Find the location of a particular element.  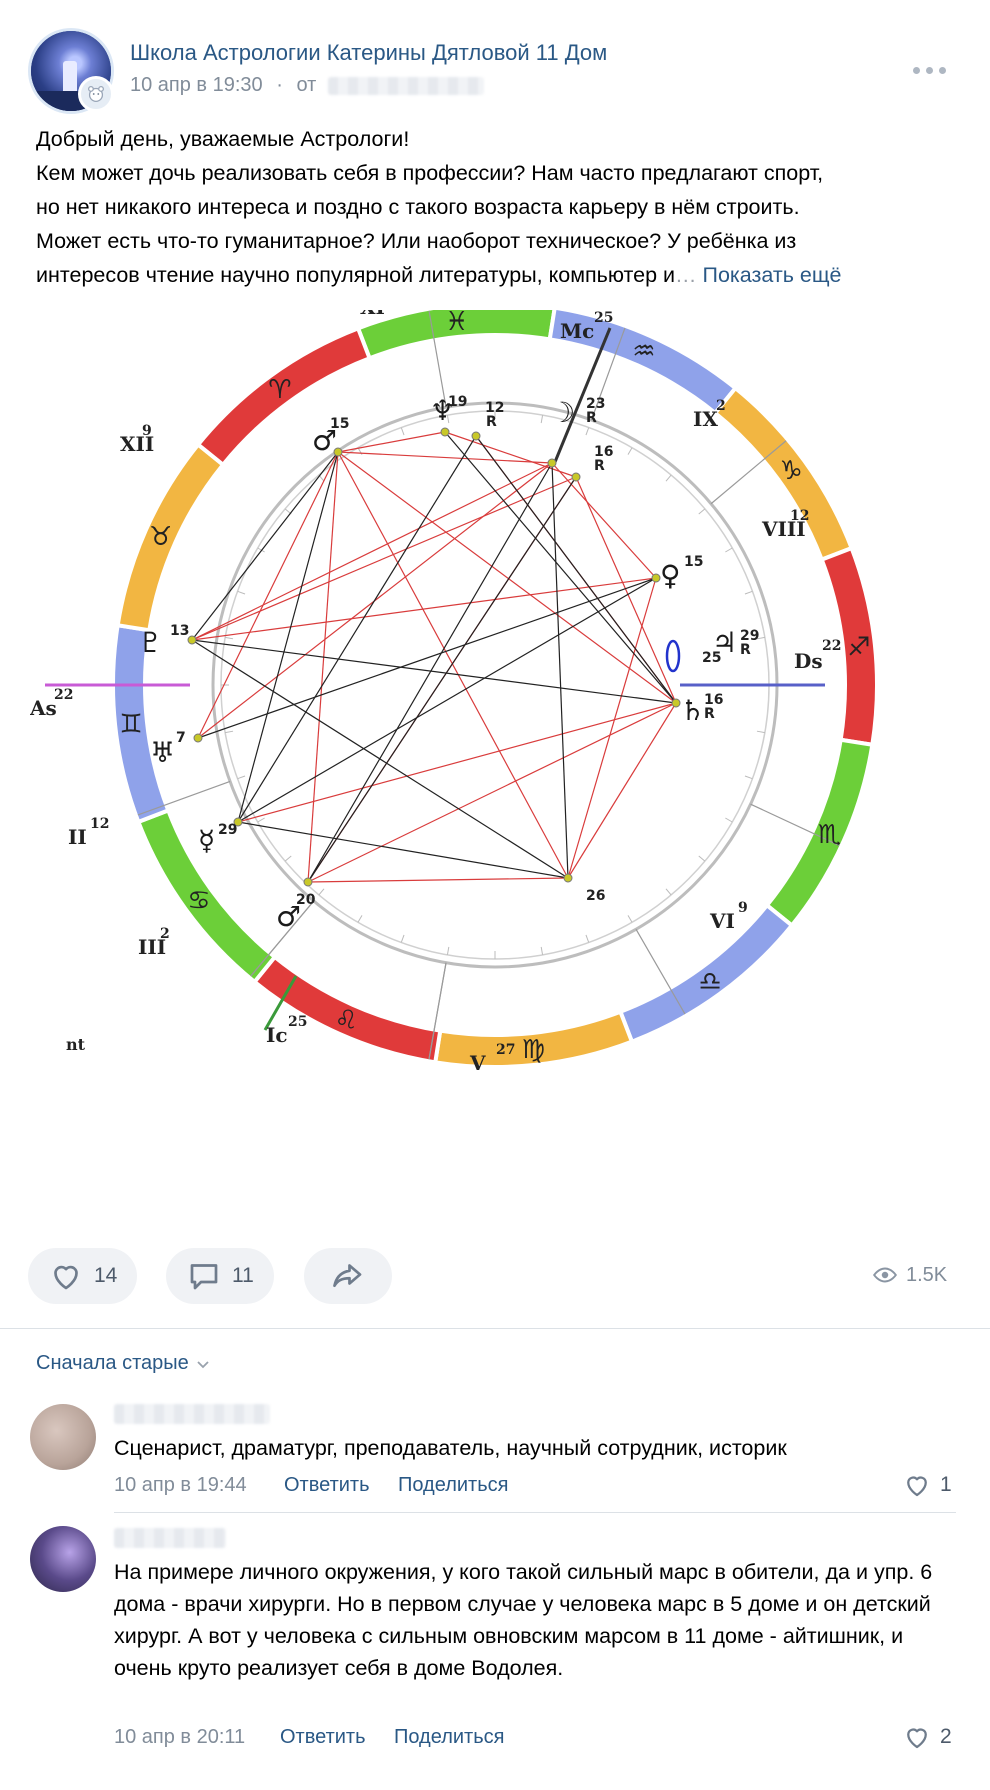

zodiac-sign-glyph: ♍ is located at coordinates (533, 1050).